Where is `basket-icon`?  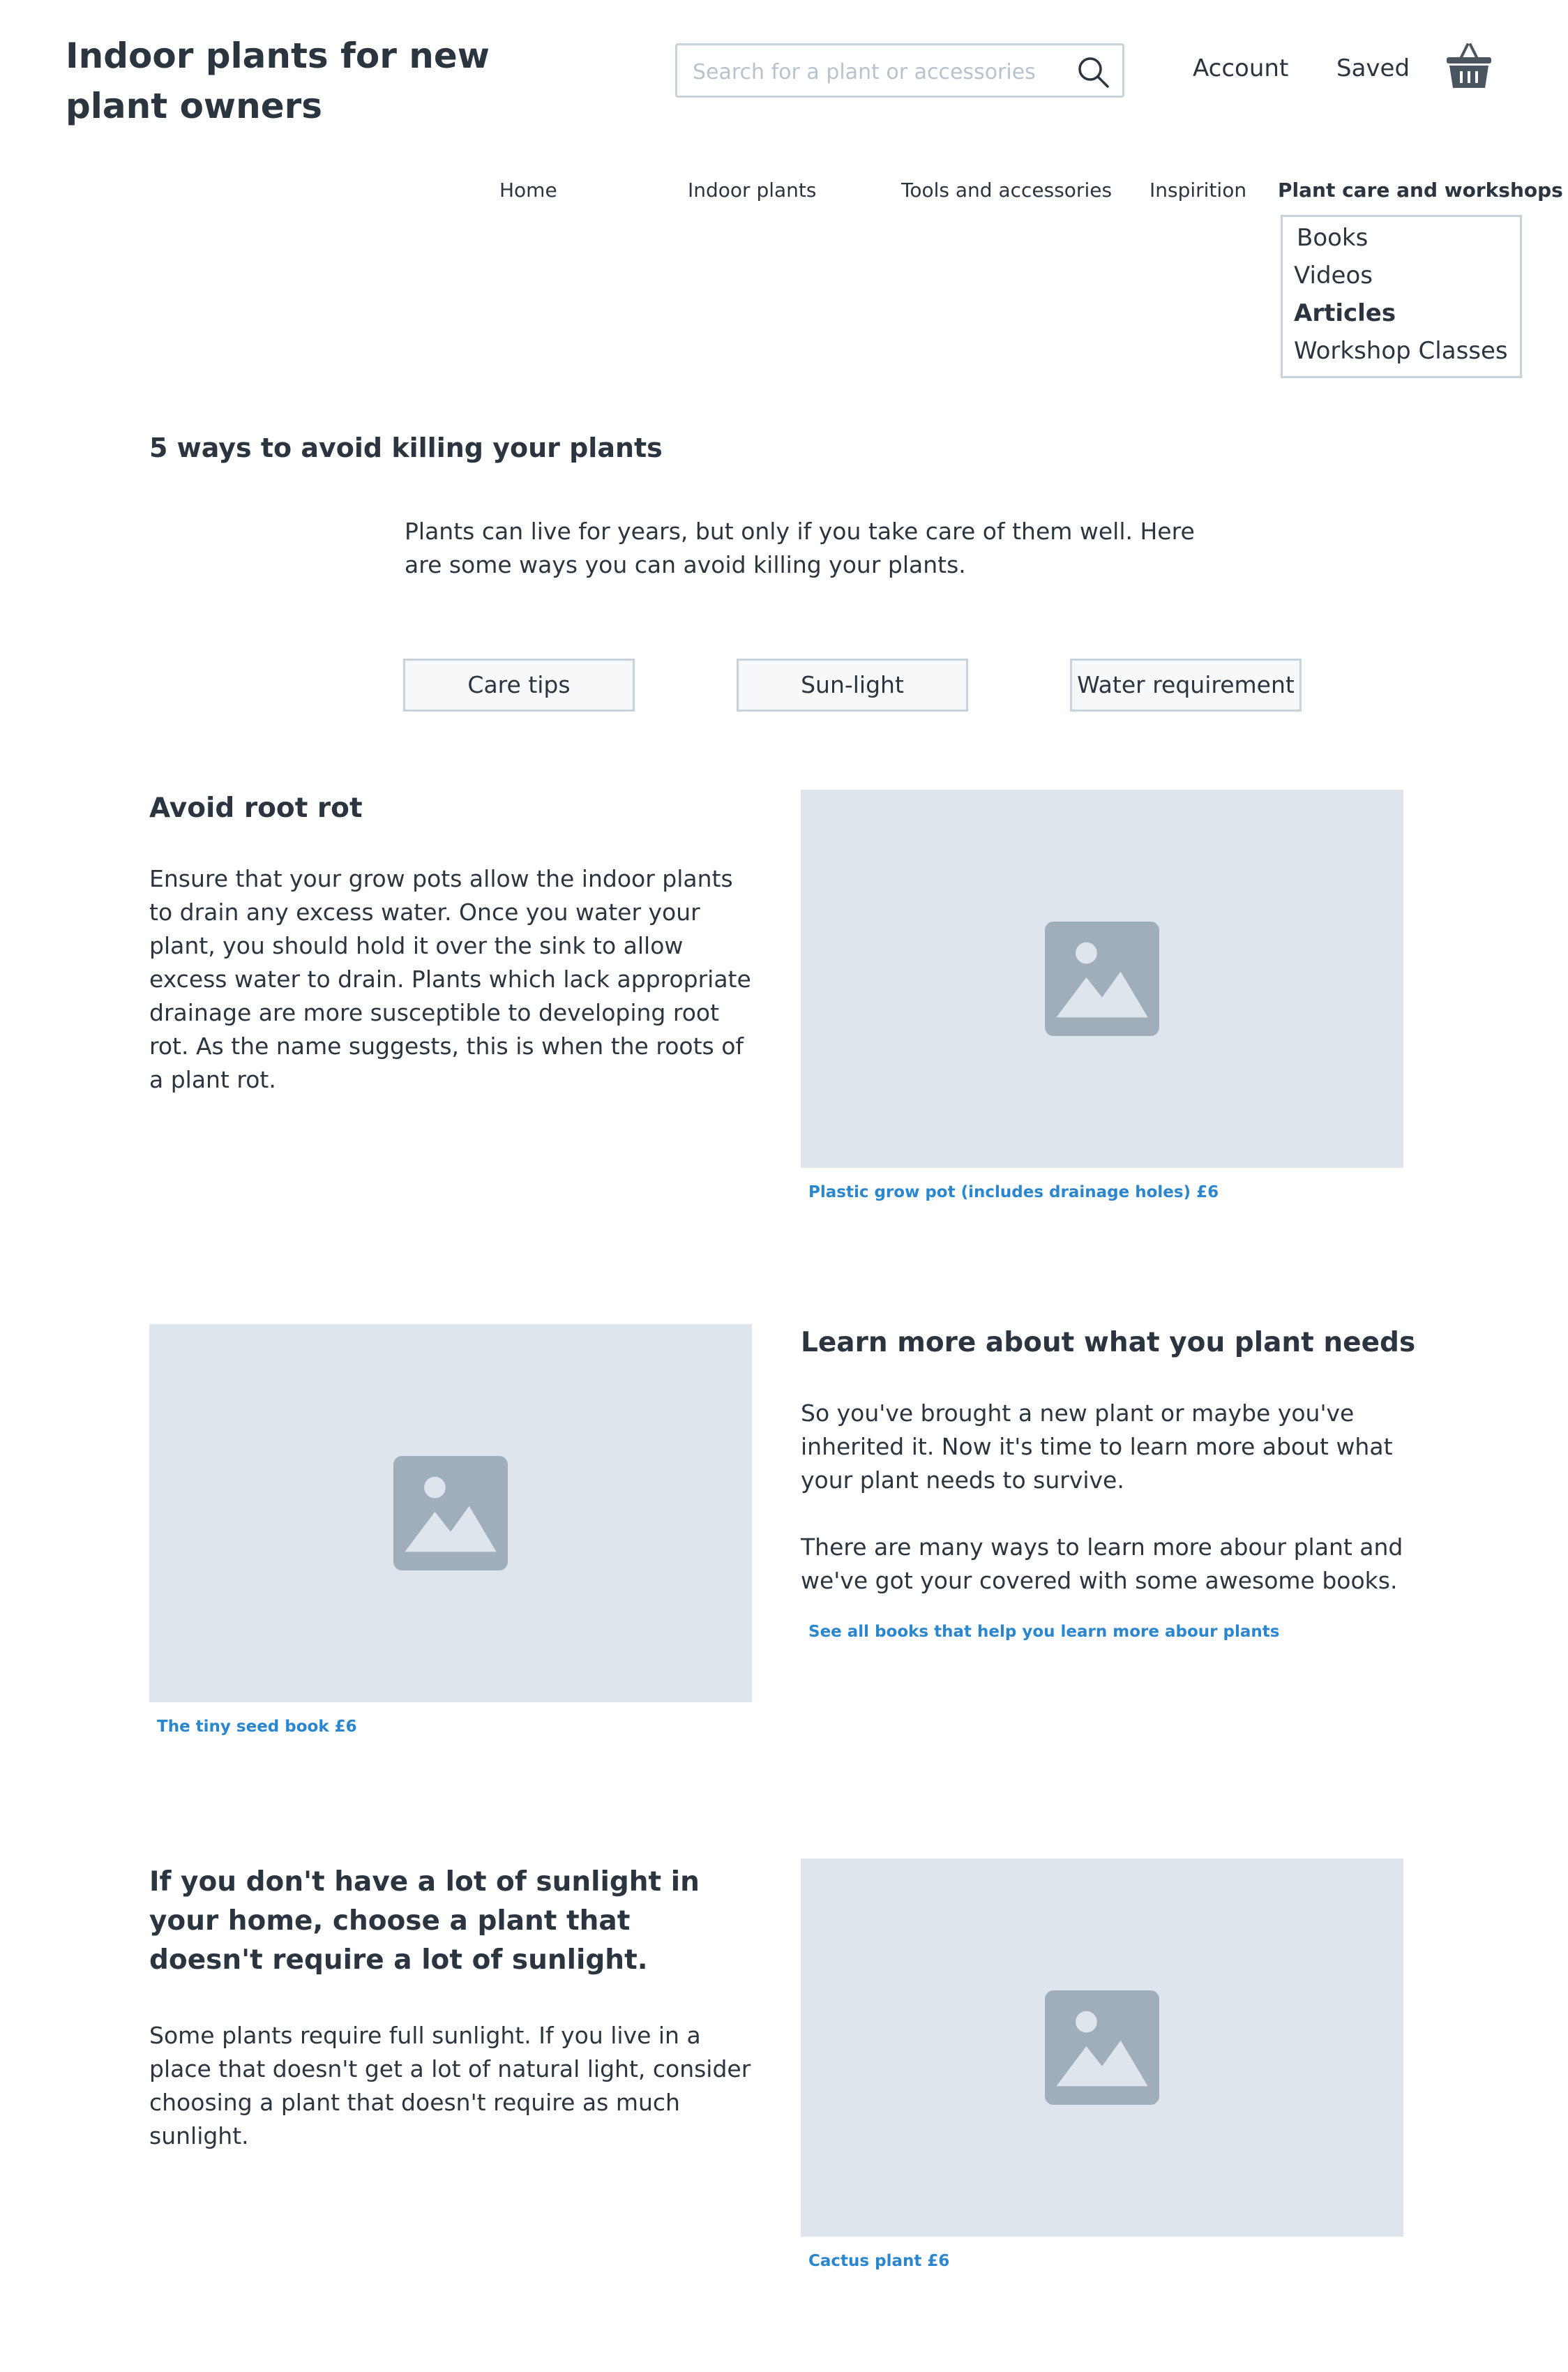
basket-icon is located at coordinates (1469, 65).